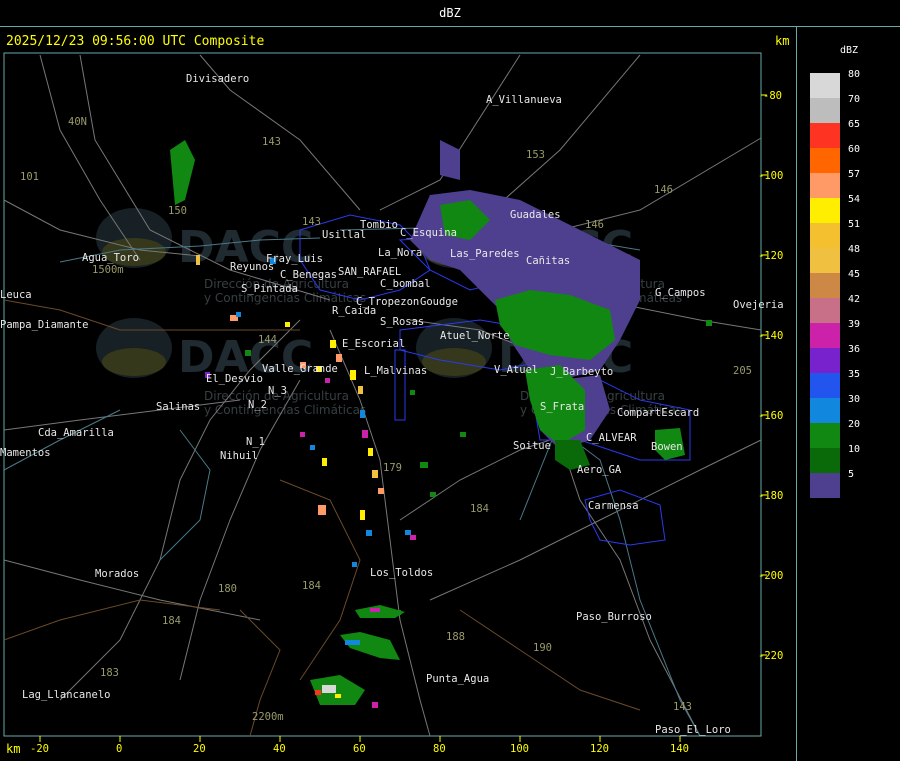  What do you see at coordinates (234, 379) in the screenshot?
I see `place-el-desvio: El_Desvio` at bounding box center [234, 379].